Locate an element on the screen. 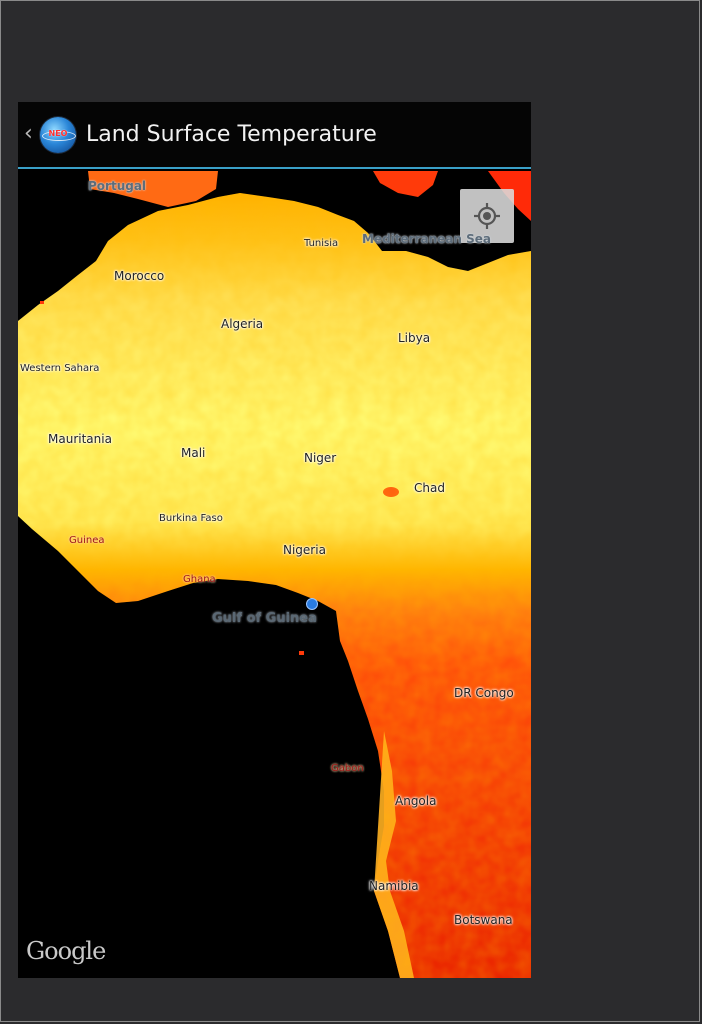 The height and width of the screenshot is (1024, 702). island is located at coordinates (301, 653).